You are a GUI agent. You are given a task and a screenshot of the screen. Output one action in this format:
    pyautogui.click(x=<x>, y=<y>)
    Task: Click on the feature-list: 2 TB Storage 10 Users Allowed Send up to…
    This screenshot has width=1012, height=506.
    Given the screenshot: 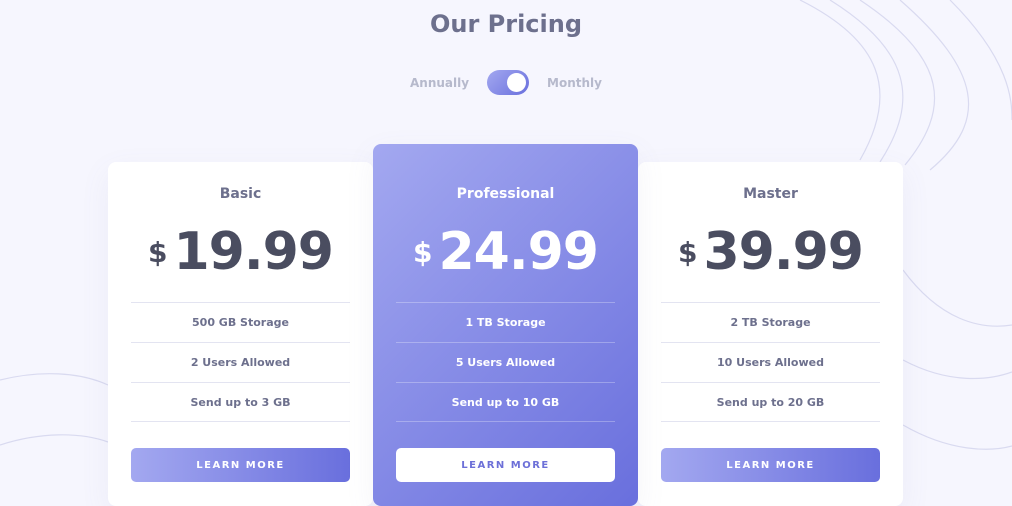 What is the action you would take?
    pyautogui.click(x=770, y=362)
    